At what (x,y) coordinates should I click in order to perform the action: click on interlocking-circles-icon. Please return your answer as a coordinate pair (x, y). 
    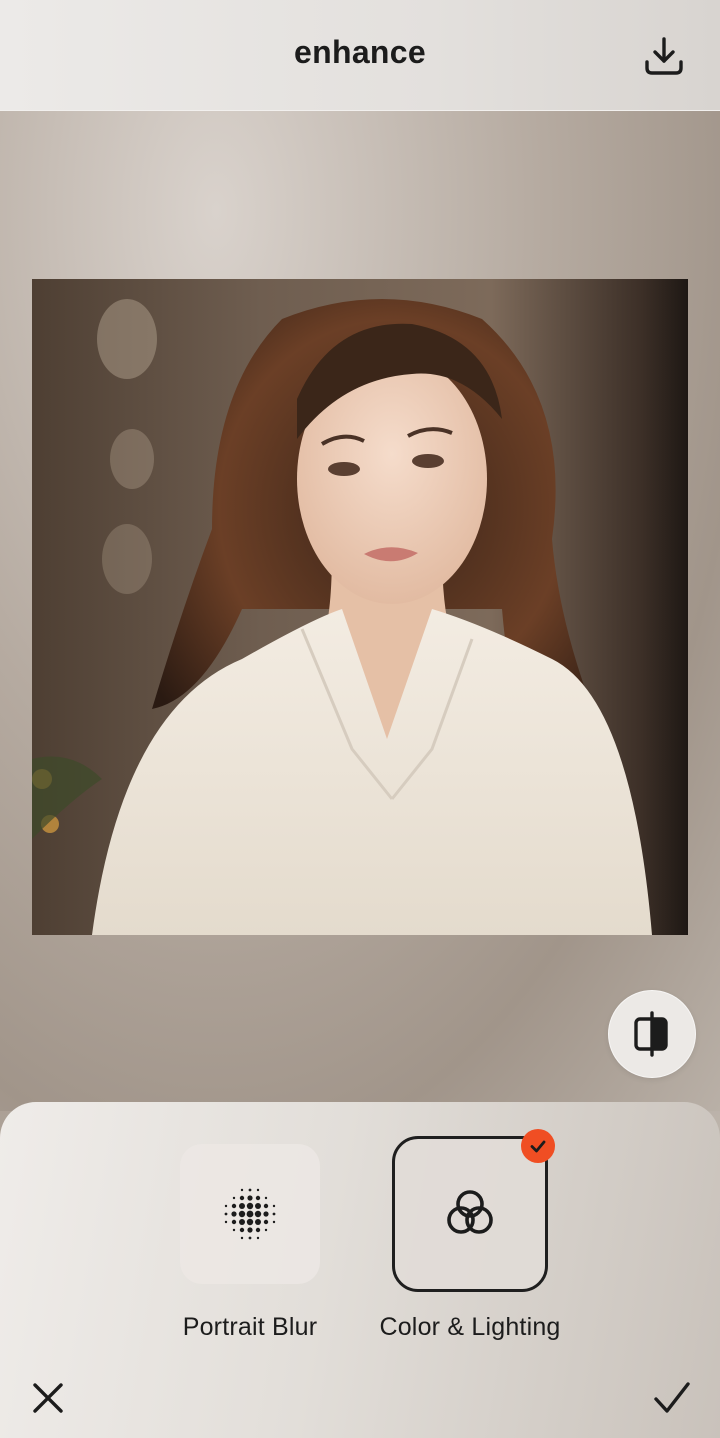
    Looking at the image, I should click on (470, 1212).